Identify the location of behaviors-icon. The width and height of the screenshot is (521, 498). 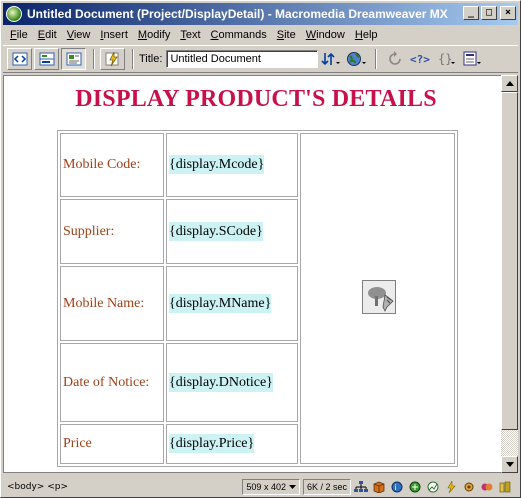
(415, 487).